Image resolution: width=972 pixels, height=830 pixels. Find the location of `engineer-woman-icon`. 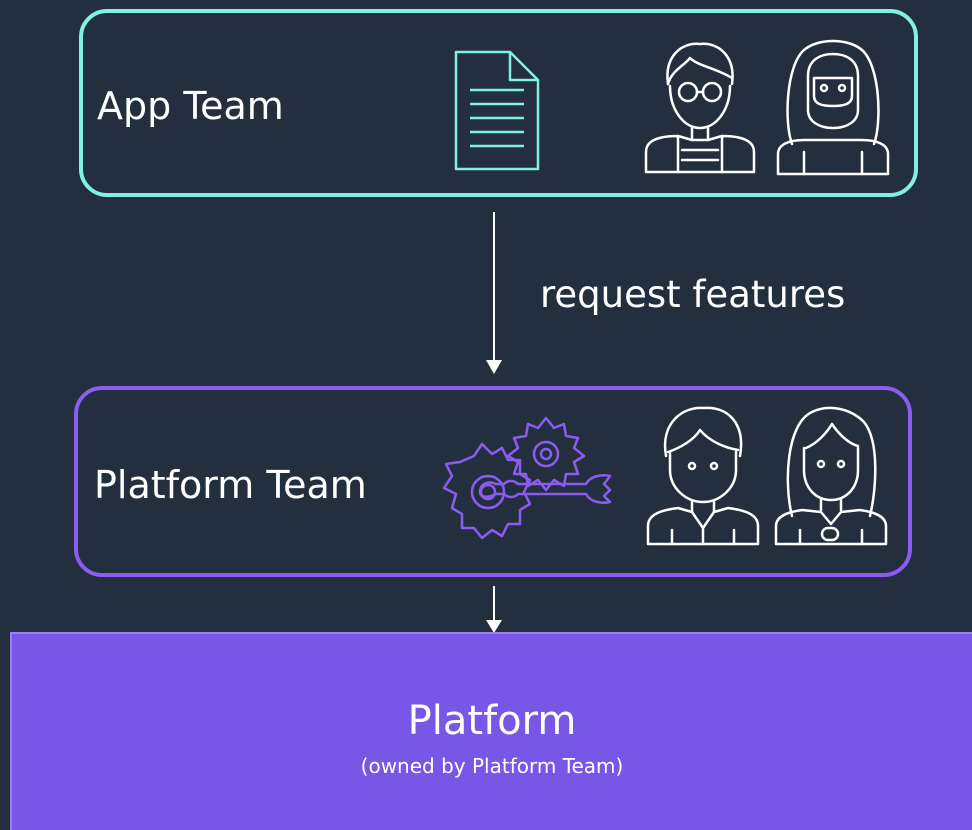

engineer-woman-icon is located at coordinates (831, 476).